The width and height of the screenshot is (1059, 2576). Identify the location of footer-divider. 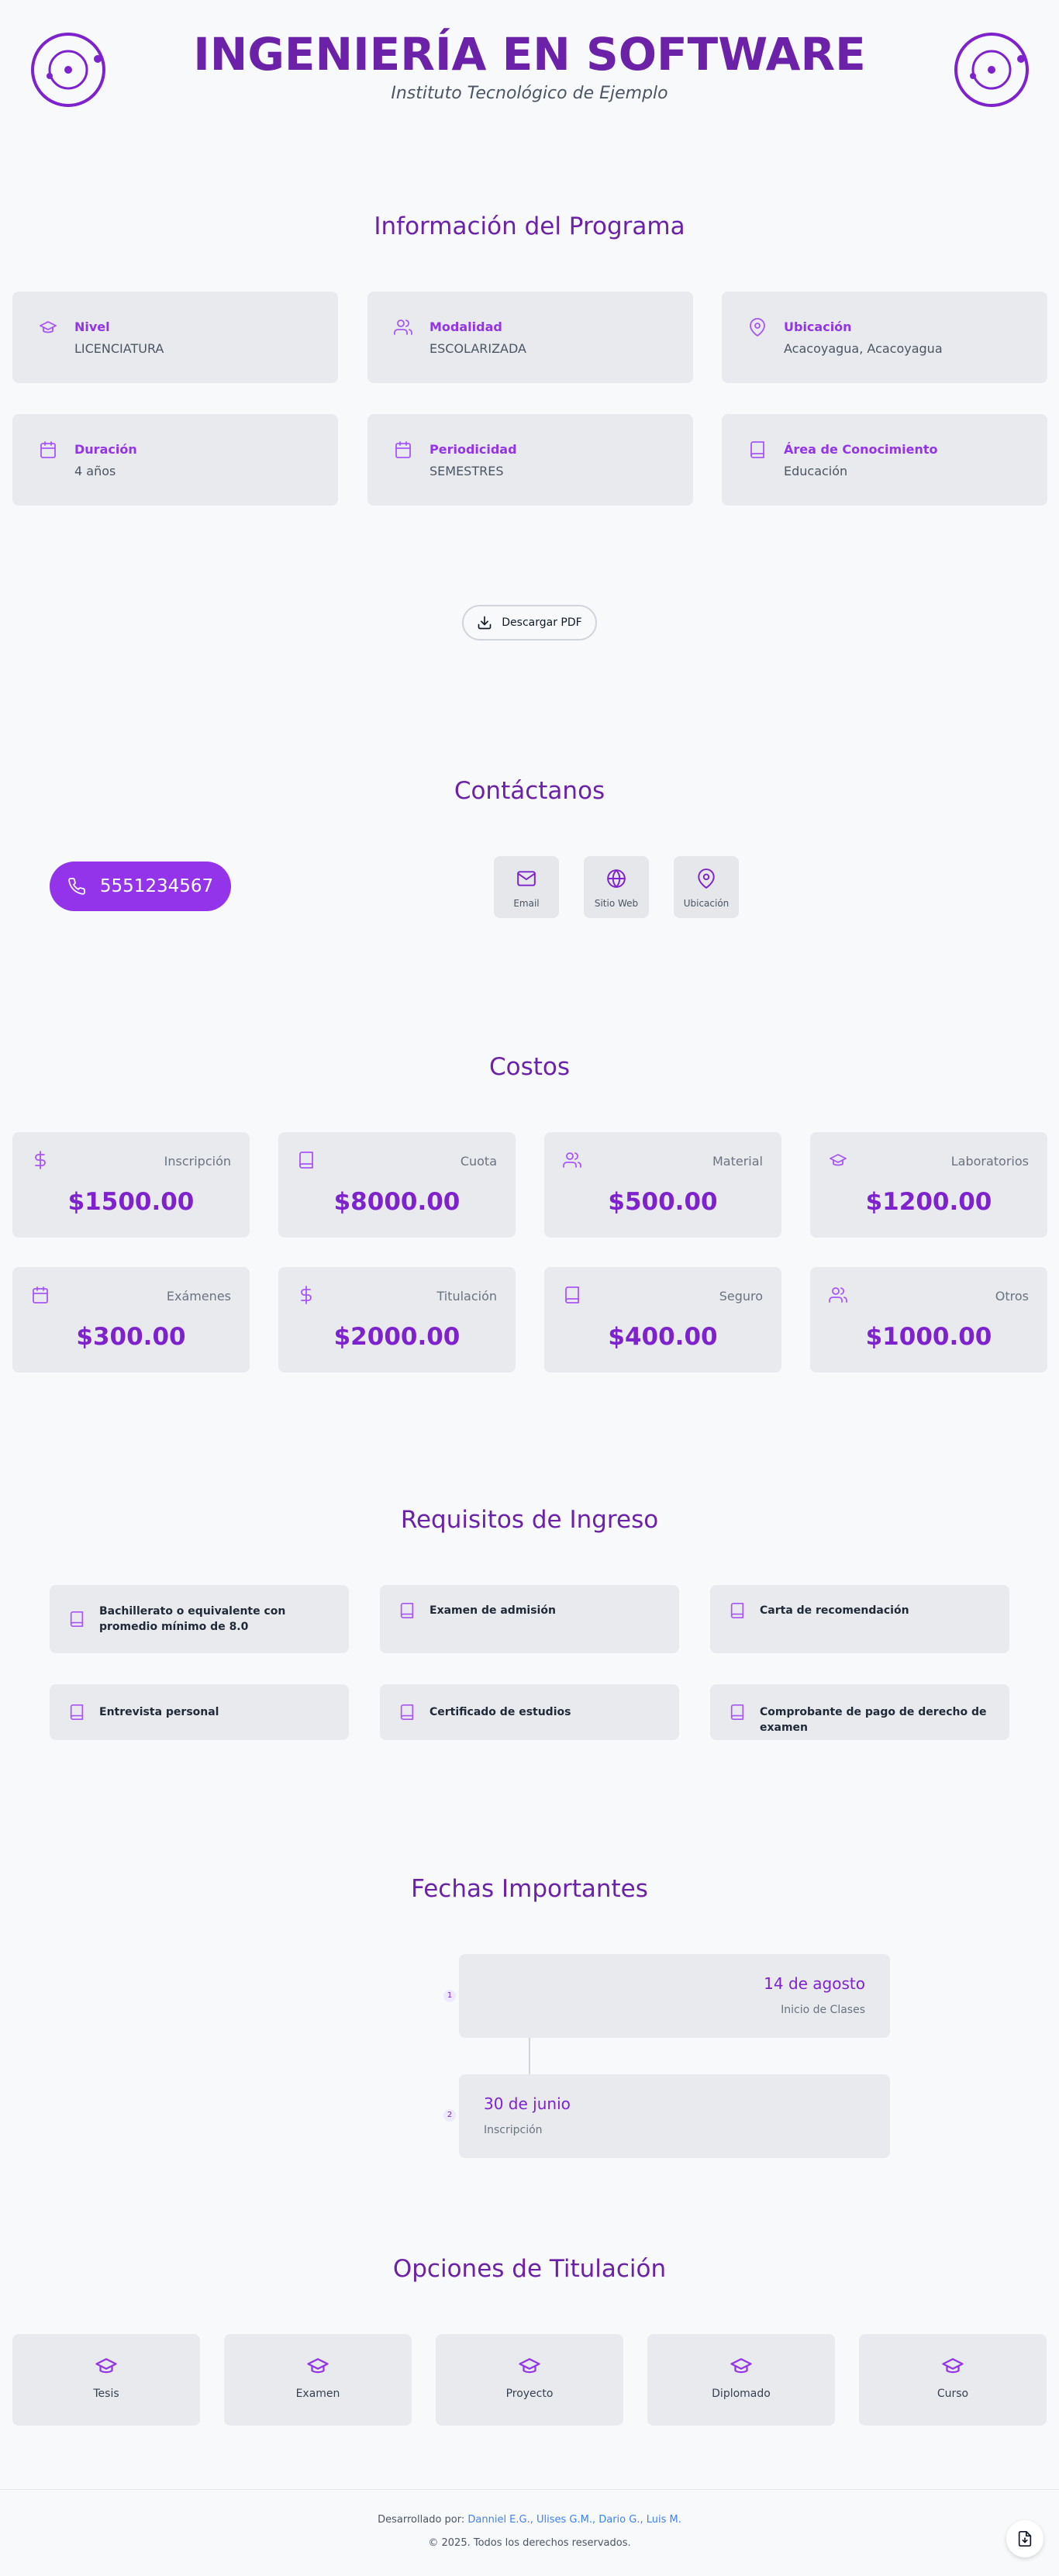
(529, 2489).